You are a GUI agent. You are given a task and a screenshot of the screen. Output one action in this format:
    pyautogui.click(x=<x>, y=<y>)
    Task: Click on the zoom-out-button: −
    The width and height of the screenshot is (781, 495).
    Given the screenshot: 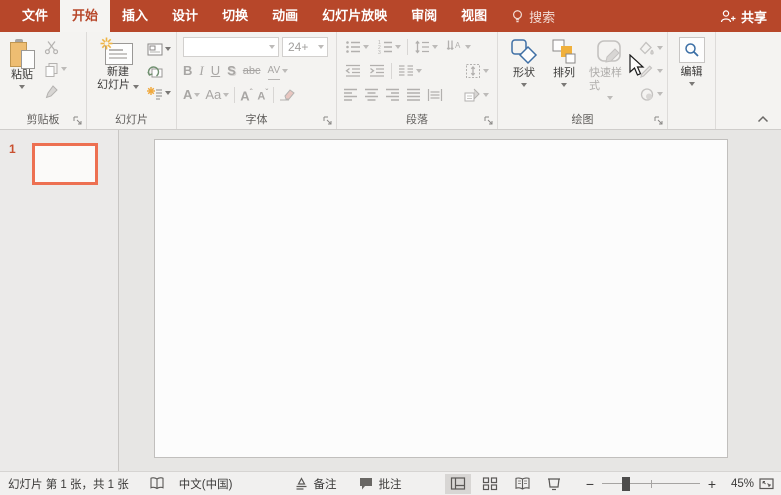 What is the action you would take?
    pyautogui.click(x=590, y=484)
    